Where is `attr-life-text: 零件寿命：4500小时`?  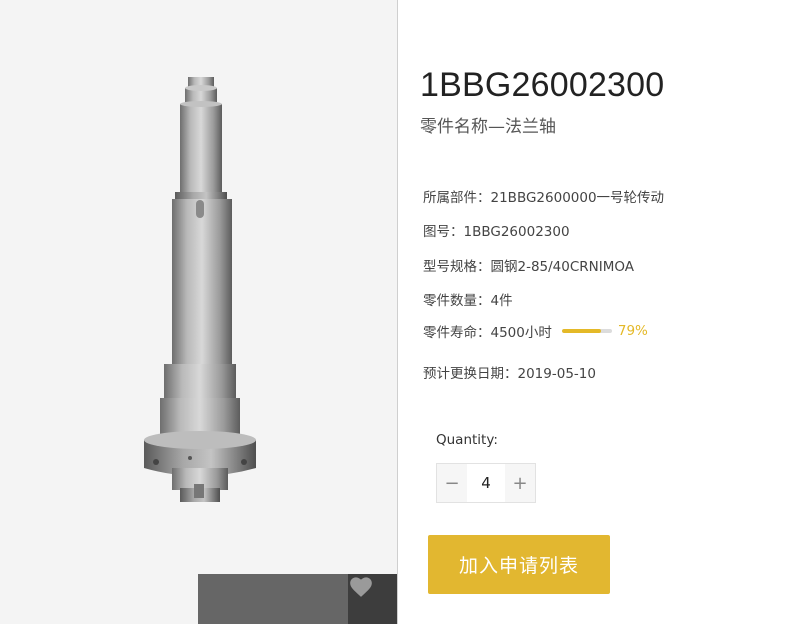 attr-life-text: 零件寿命：4500小时 is located at coordinates (487, 333).